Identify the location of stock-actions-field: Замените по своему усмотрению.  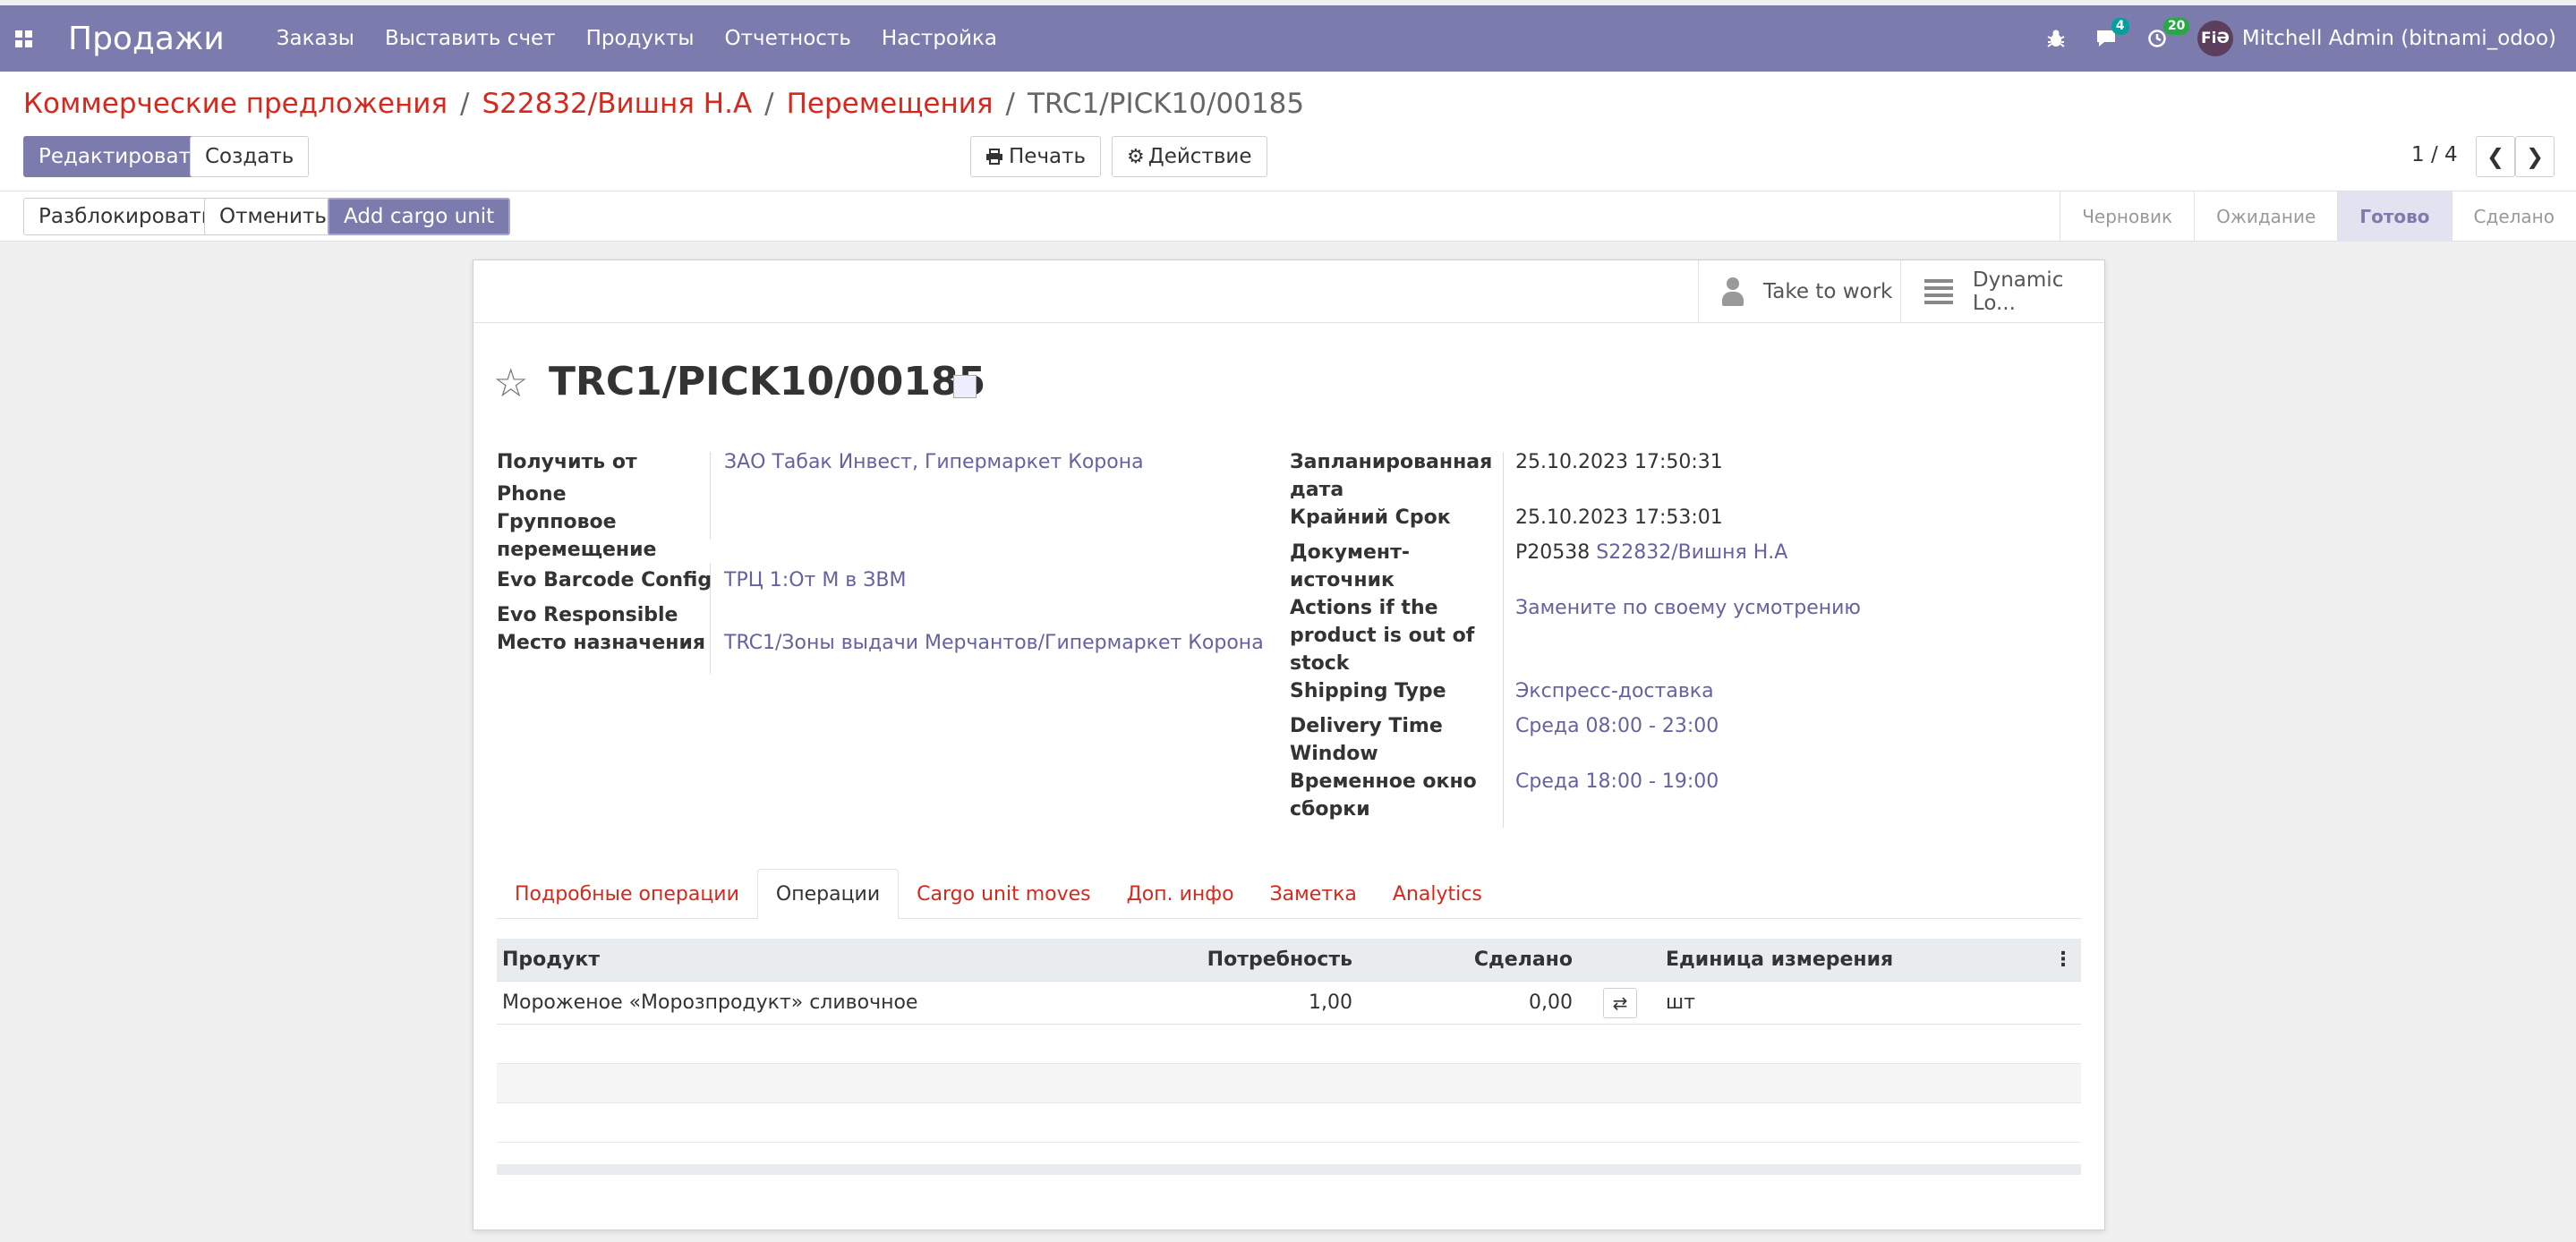
(1688, 608).